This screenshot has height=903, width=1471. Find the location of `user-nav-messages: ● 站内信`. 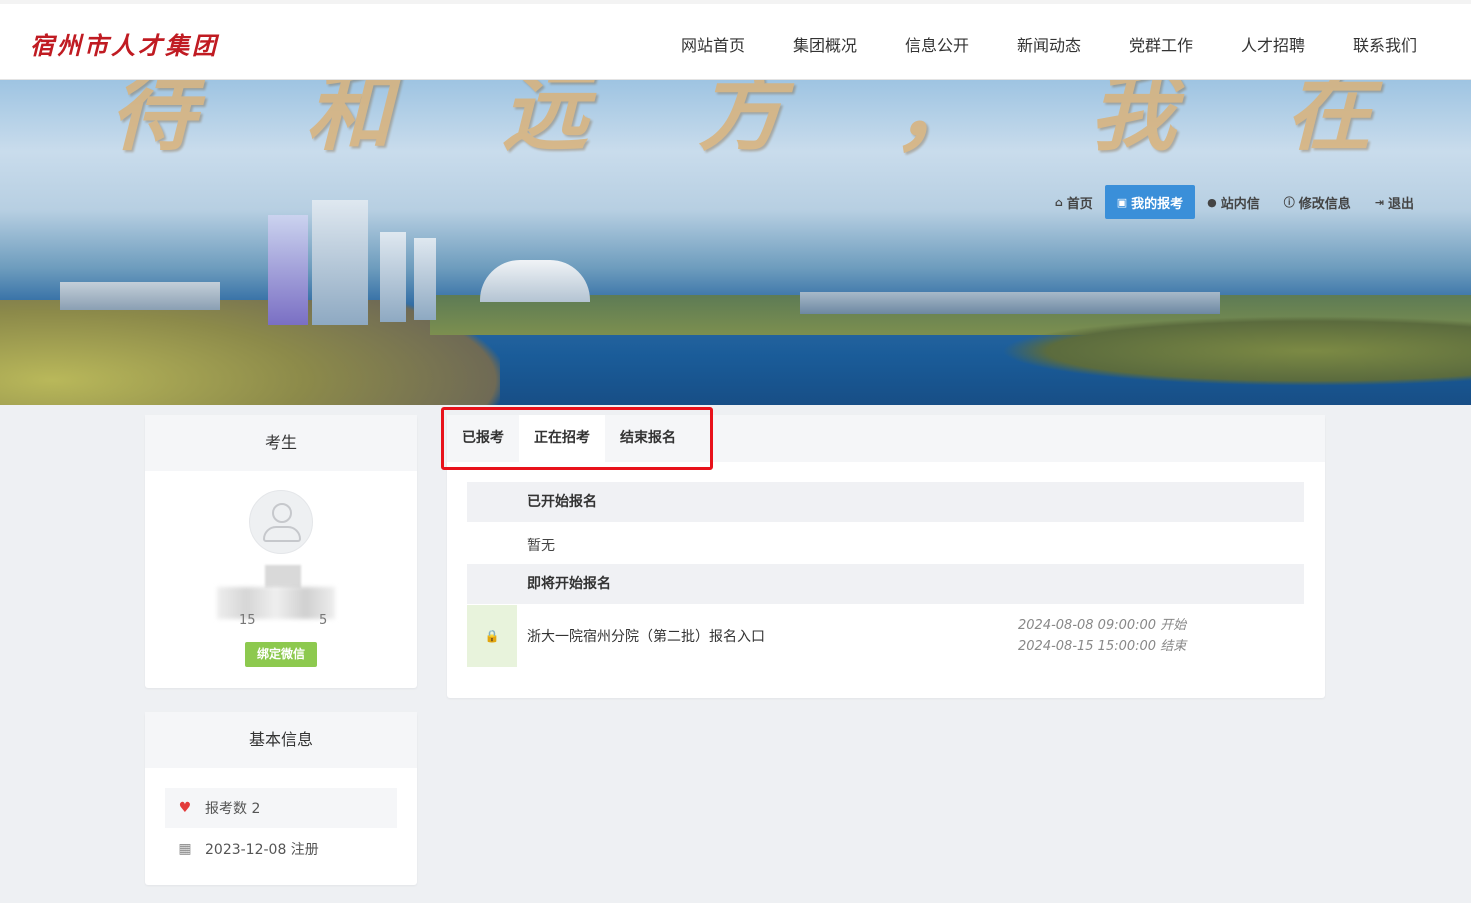

user-nav-messages: ● 站内信 is located at coordinates (1233, 202).